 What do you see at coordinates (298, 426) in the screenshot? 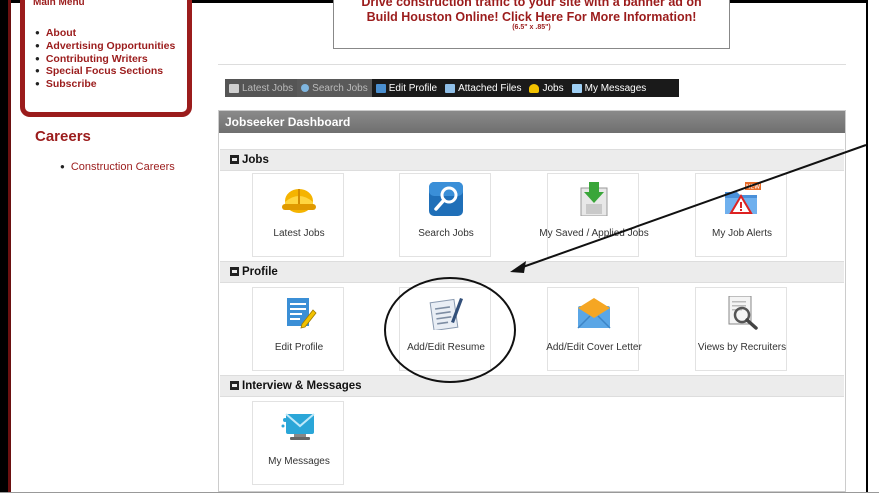
I see `messages-screen-icon` at bounding box center [298, 426].